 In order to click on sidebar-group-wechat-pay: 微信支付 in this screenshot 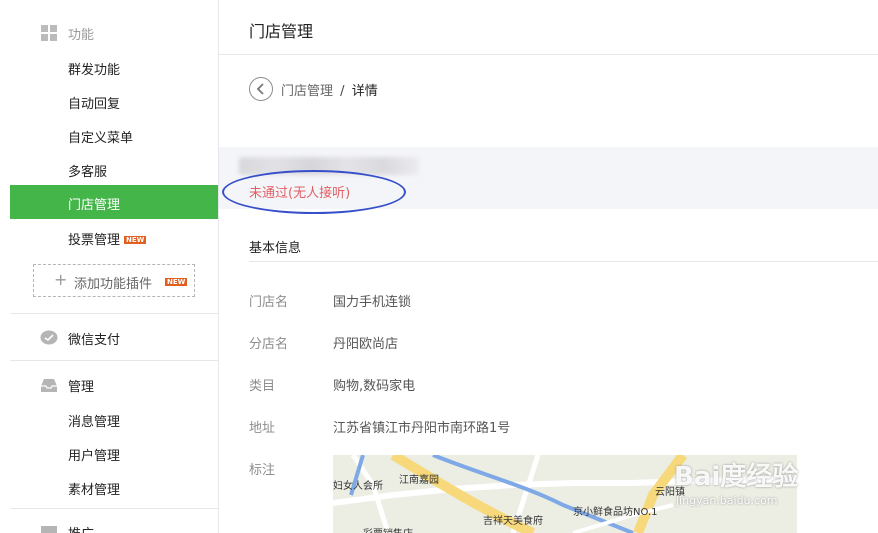, I will do `click(109, 338)`.